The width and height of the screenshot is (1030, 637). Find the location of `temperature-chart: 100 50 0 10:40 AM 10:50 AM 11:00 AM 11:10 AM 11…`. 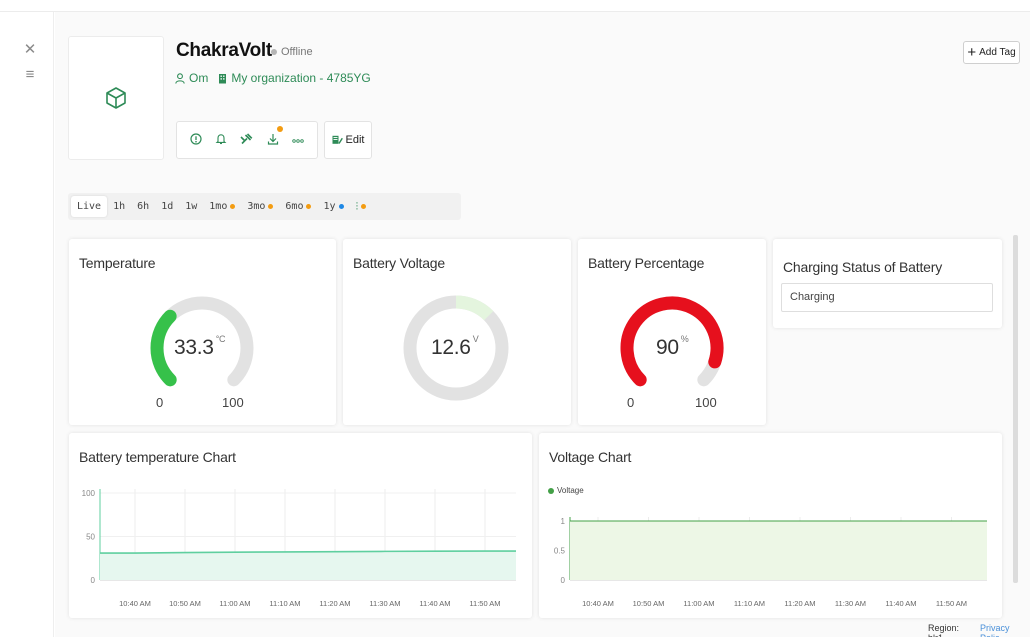

temperature-chart: 100 50 0 10:40 AM 10:50 AM 11:00 AM 11:10 AM 11… is located at coordinates (299, 548).